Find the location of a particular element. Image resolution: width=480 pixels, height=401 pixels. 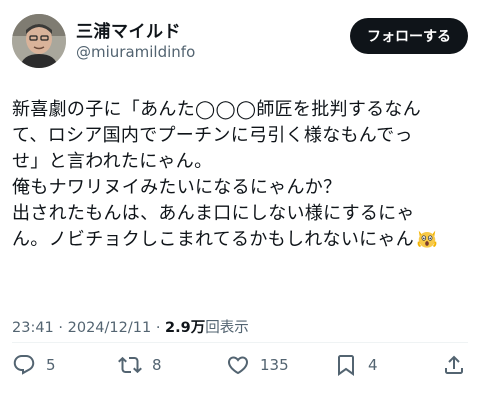

tweet-meta: 23:41 · 2024/12/11 · 2.9万回表示 is located at coordinates (130, 326).